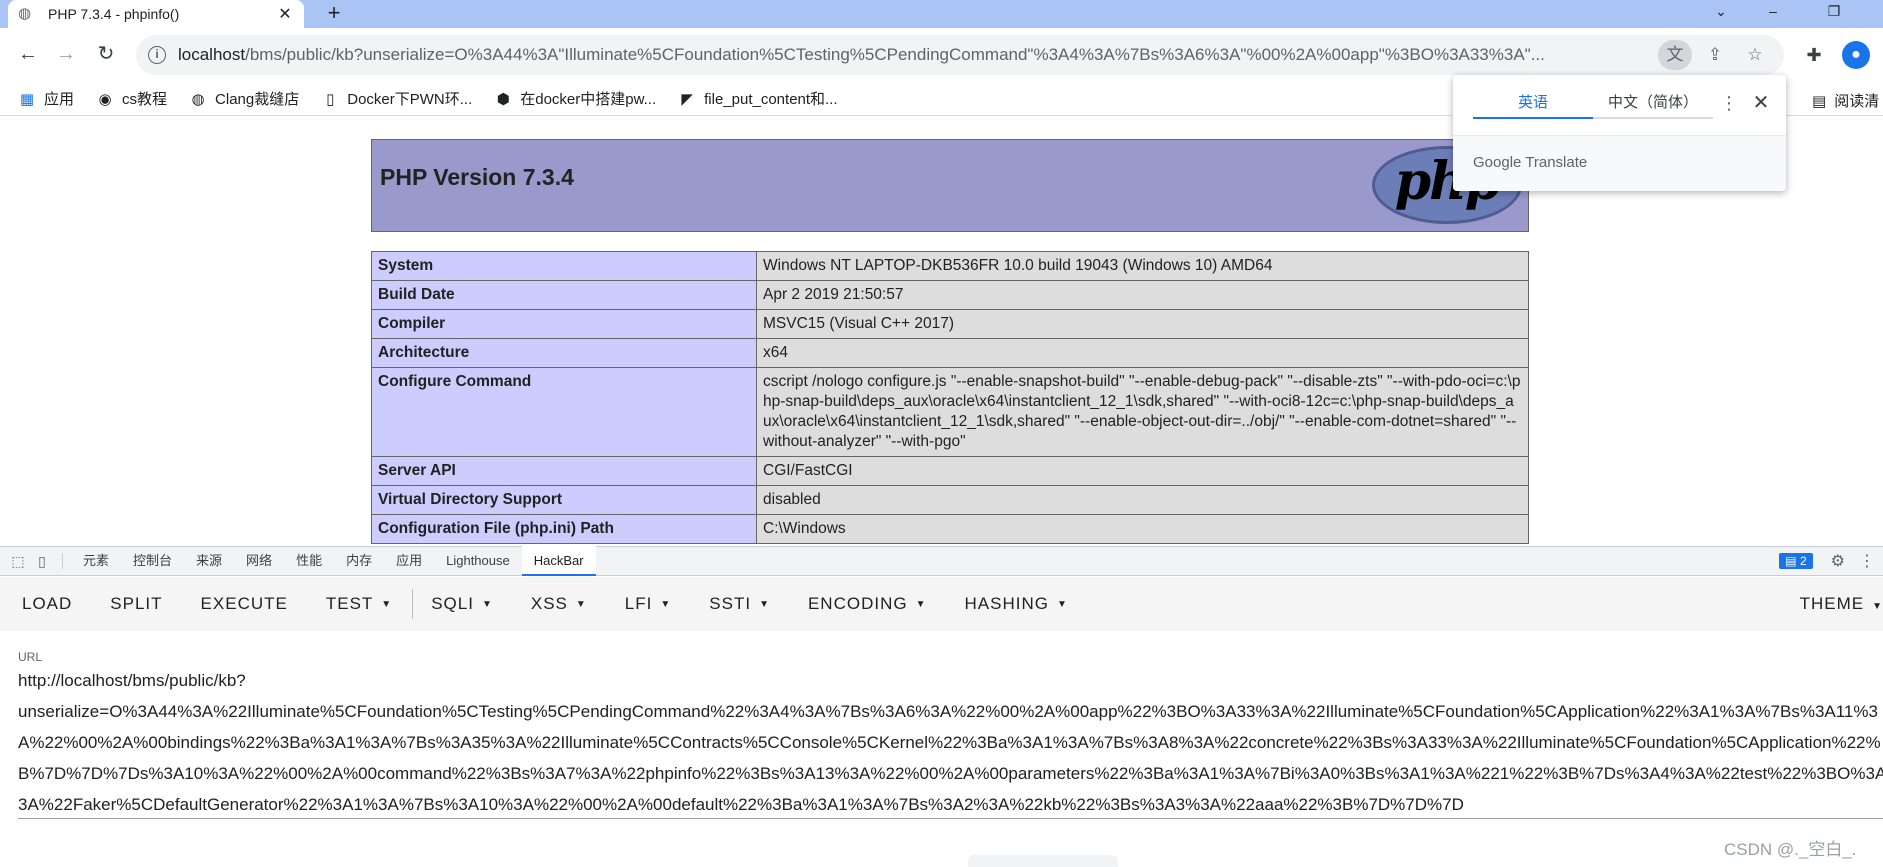 The image size is (1883, 867). Describe the element at coordinates (244, 604) in the screenshot. I see `execute-button: EXECUTE` at that location.